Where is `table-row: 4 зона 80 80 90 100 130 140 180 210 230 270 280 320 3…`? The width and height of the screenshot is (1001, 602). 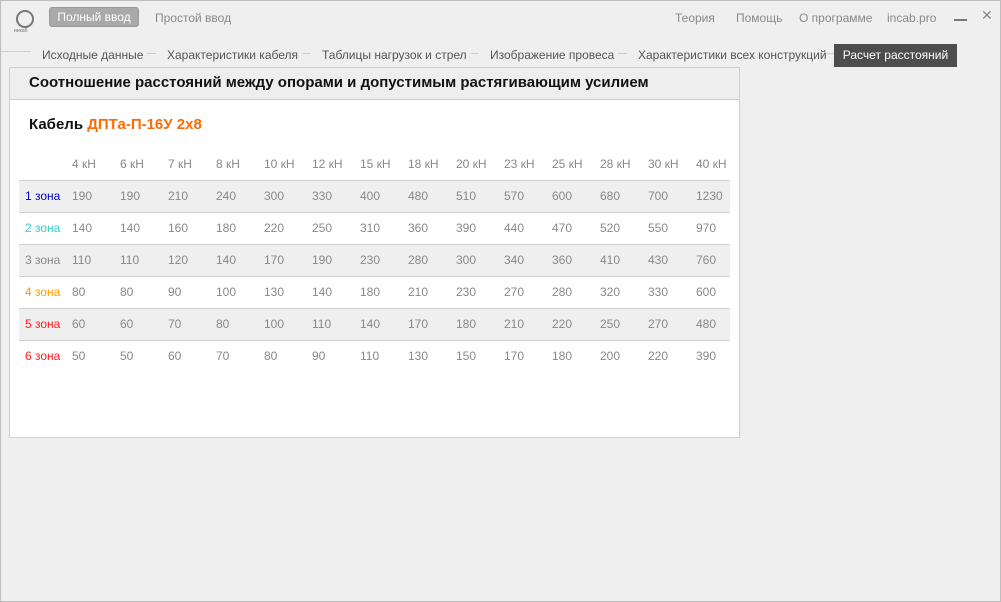
table-row: 4 зона 80 80 90 100 130 140 180 210 230 270 280 320 3… is located at coordinates (374, 291).